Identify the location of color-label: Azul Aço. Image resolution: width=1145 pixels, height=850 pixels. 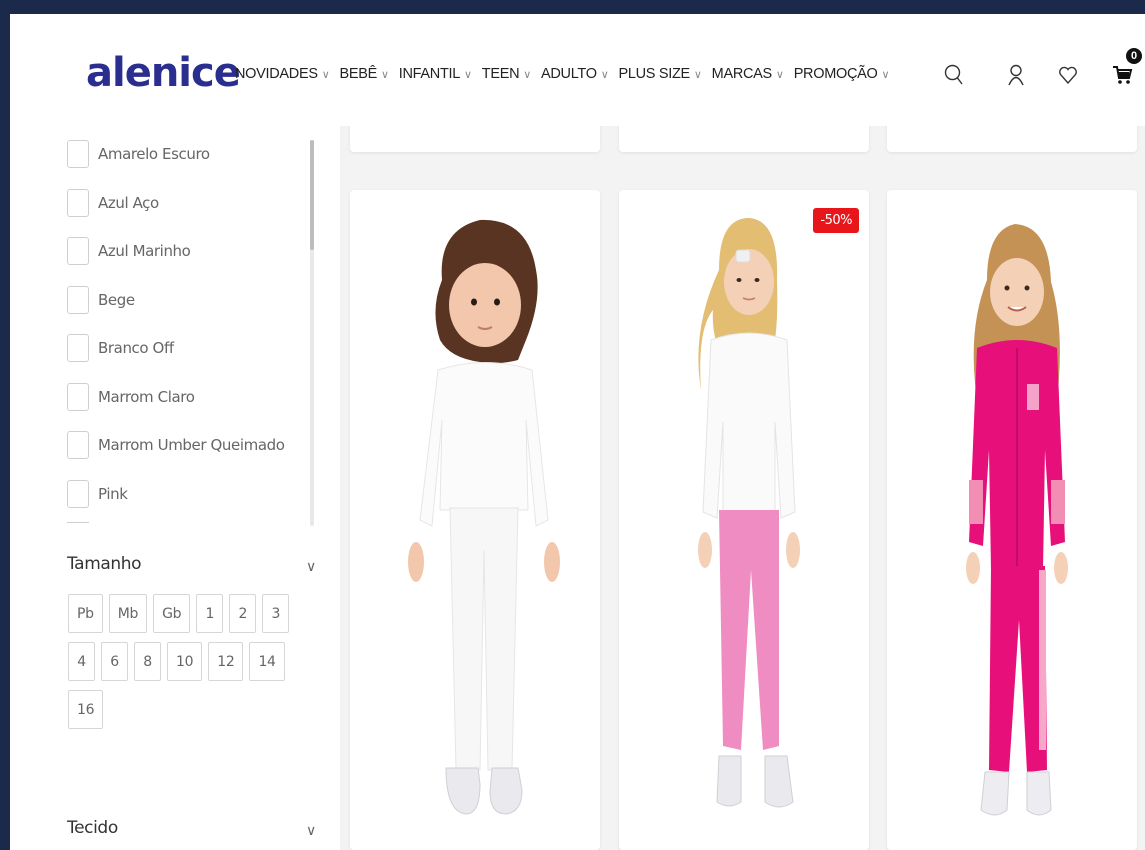
(128, 202).